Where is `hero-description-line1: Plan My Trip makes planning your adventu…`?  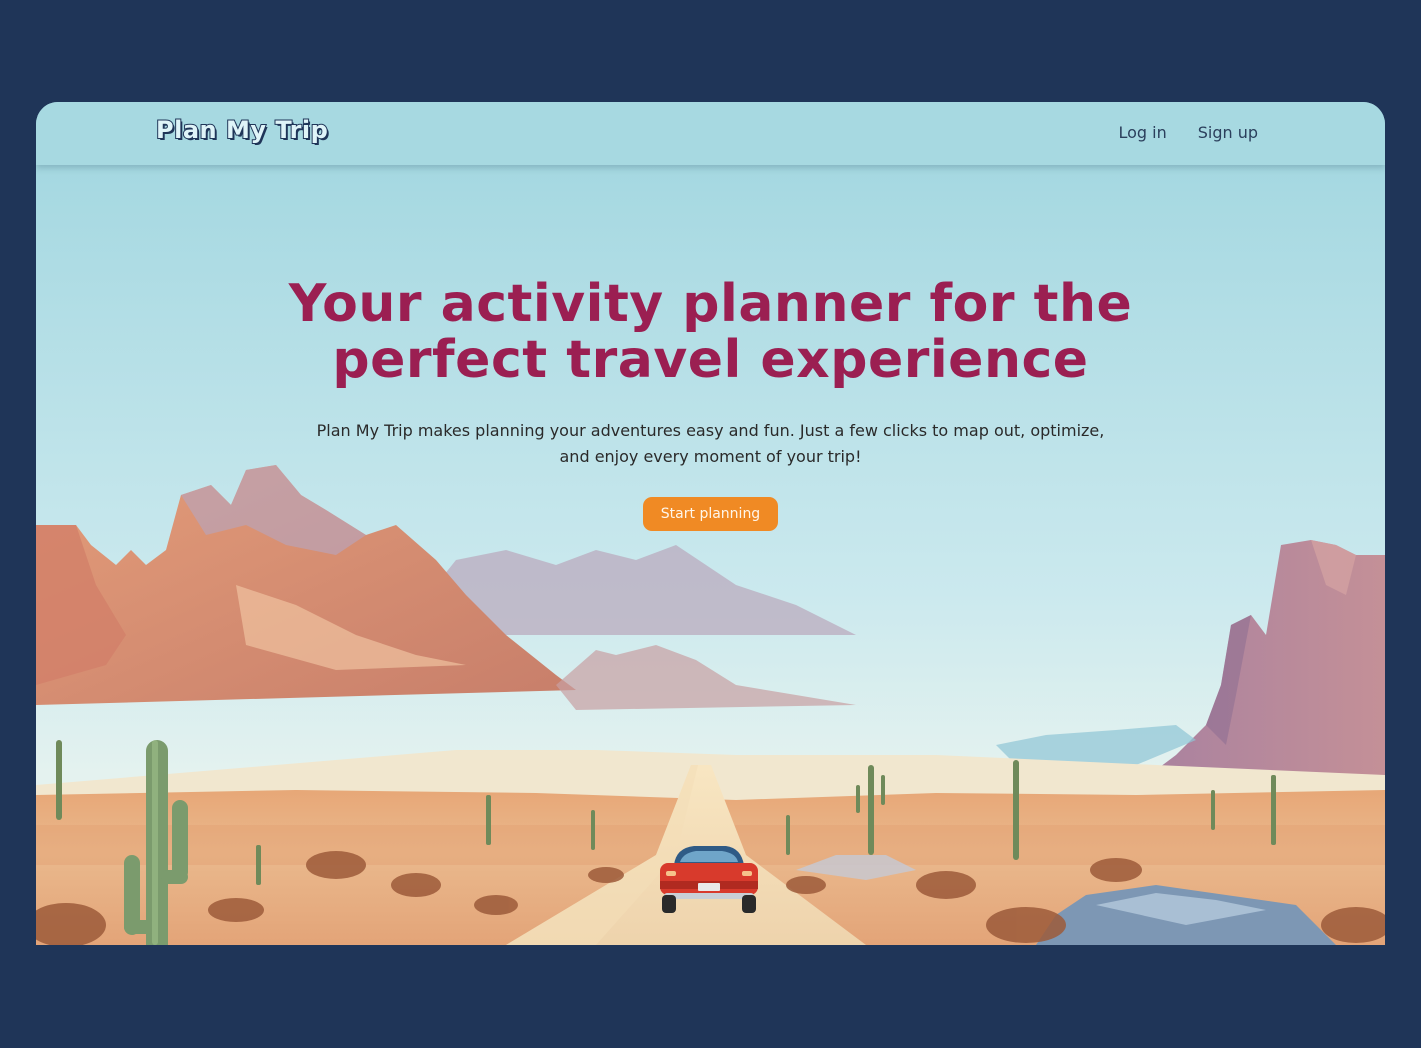 hero-description-line1: Plan My Trip makes planning your adventu… is located at coordinates (710, 430).